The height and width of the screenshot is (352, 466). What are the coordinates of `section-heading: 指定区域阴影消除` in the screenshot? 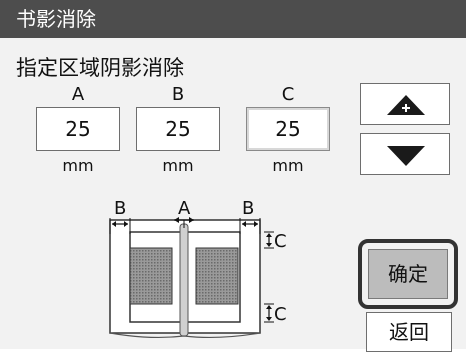 It's located at (100, 68).